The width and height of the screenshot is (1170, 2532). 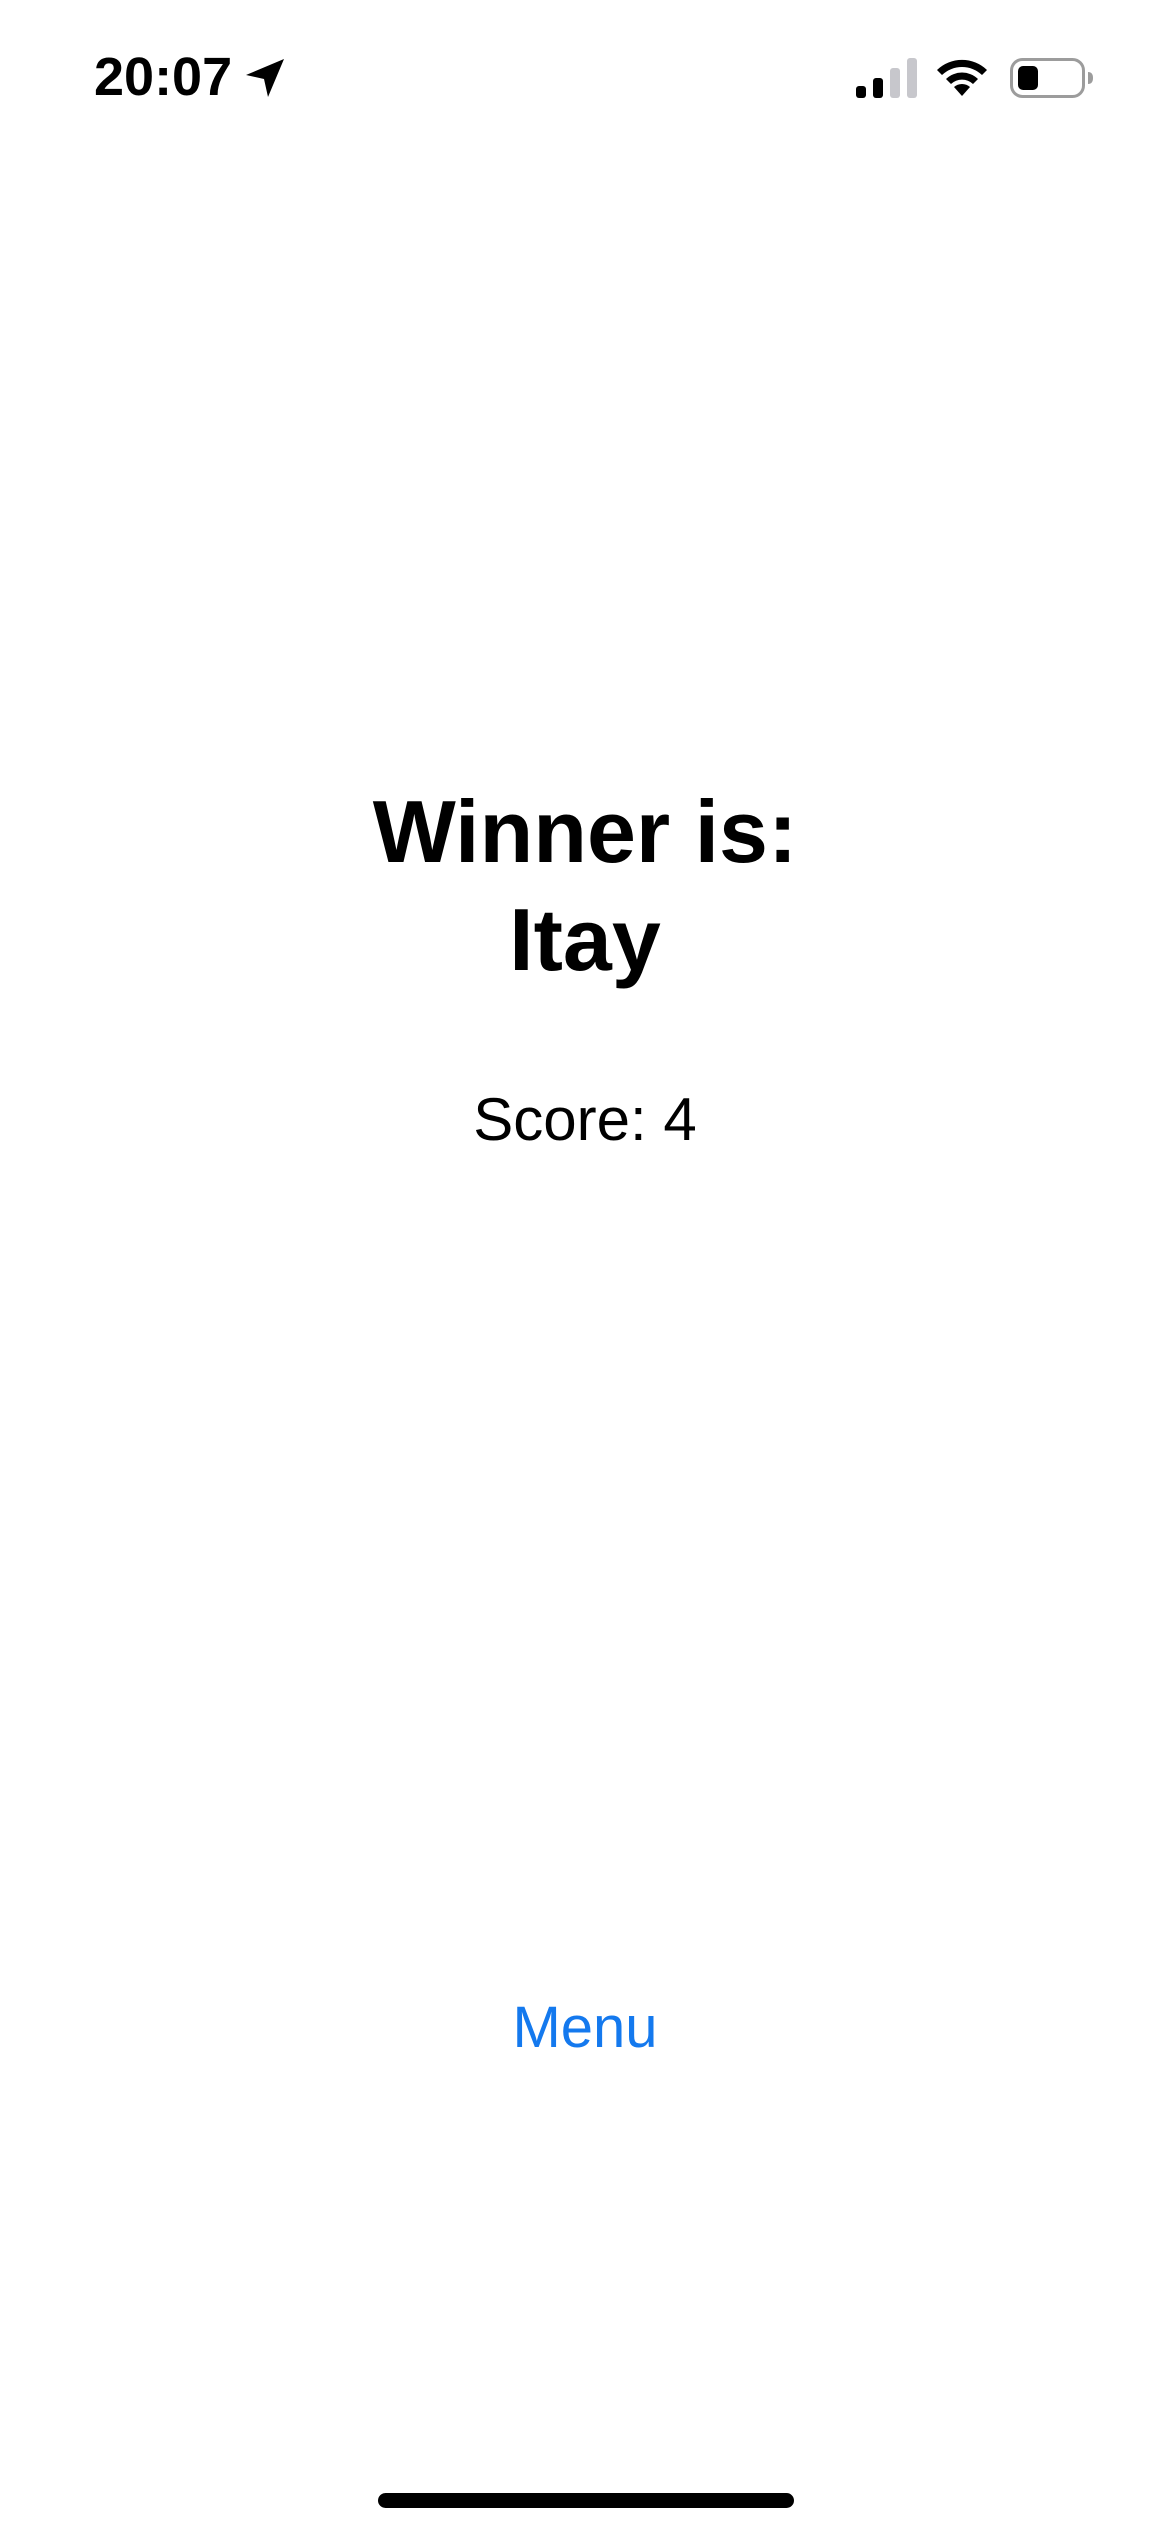 I want to click on status-bar: 20:07, so click(x=585, y=75).